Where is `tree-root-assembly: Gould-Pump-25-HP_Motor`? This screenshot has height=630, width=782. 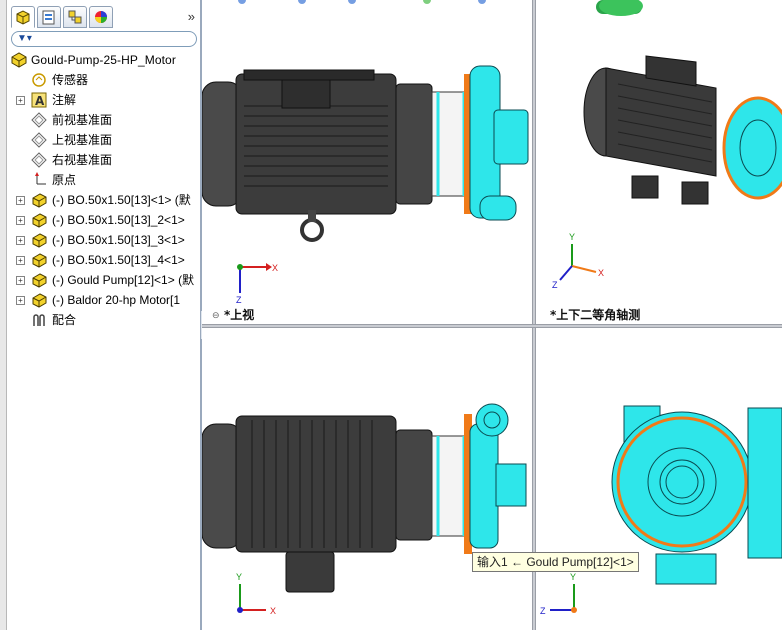 tree-root-assembly: Gould-Pump-25-HP_Motor is located at coordinates (103, 60).